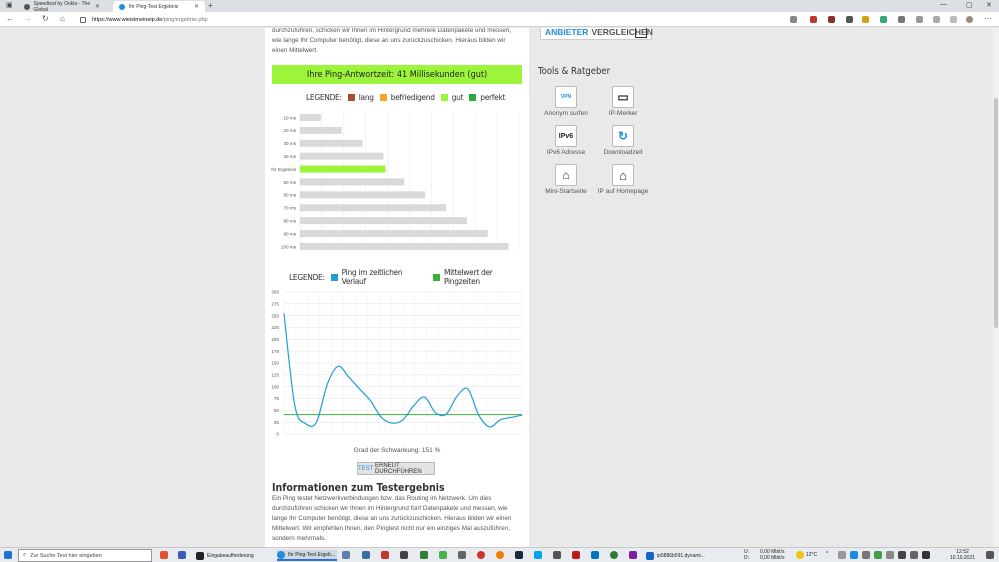  I want to click on retest-label-part1: TEST, so click(366, 468).